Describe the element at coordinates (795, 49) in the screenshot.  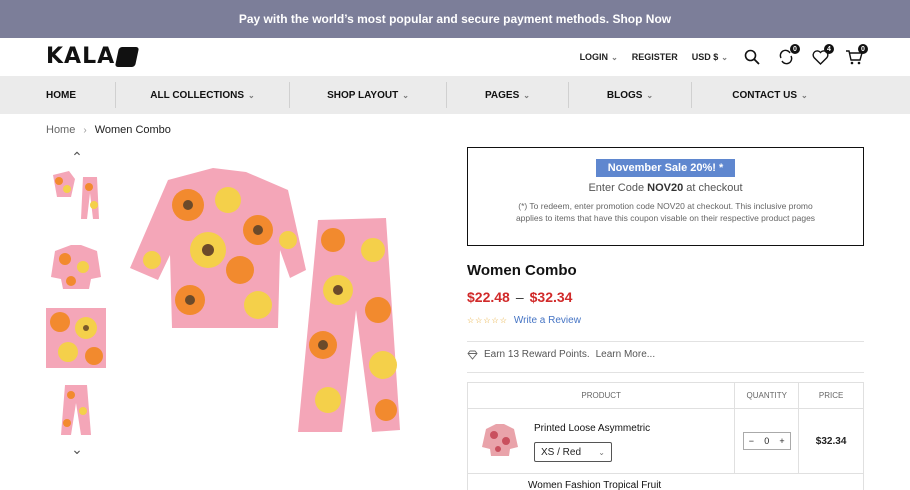
I see `compare-count-badge: 0` at that location.